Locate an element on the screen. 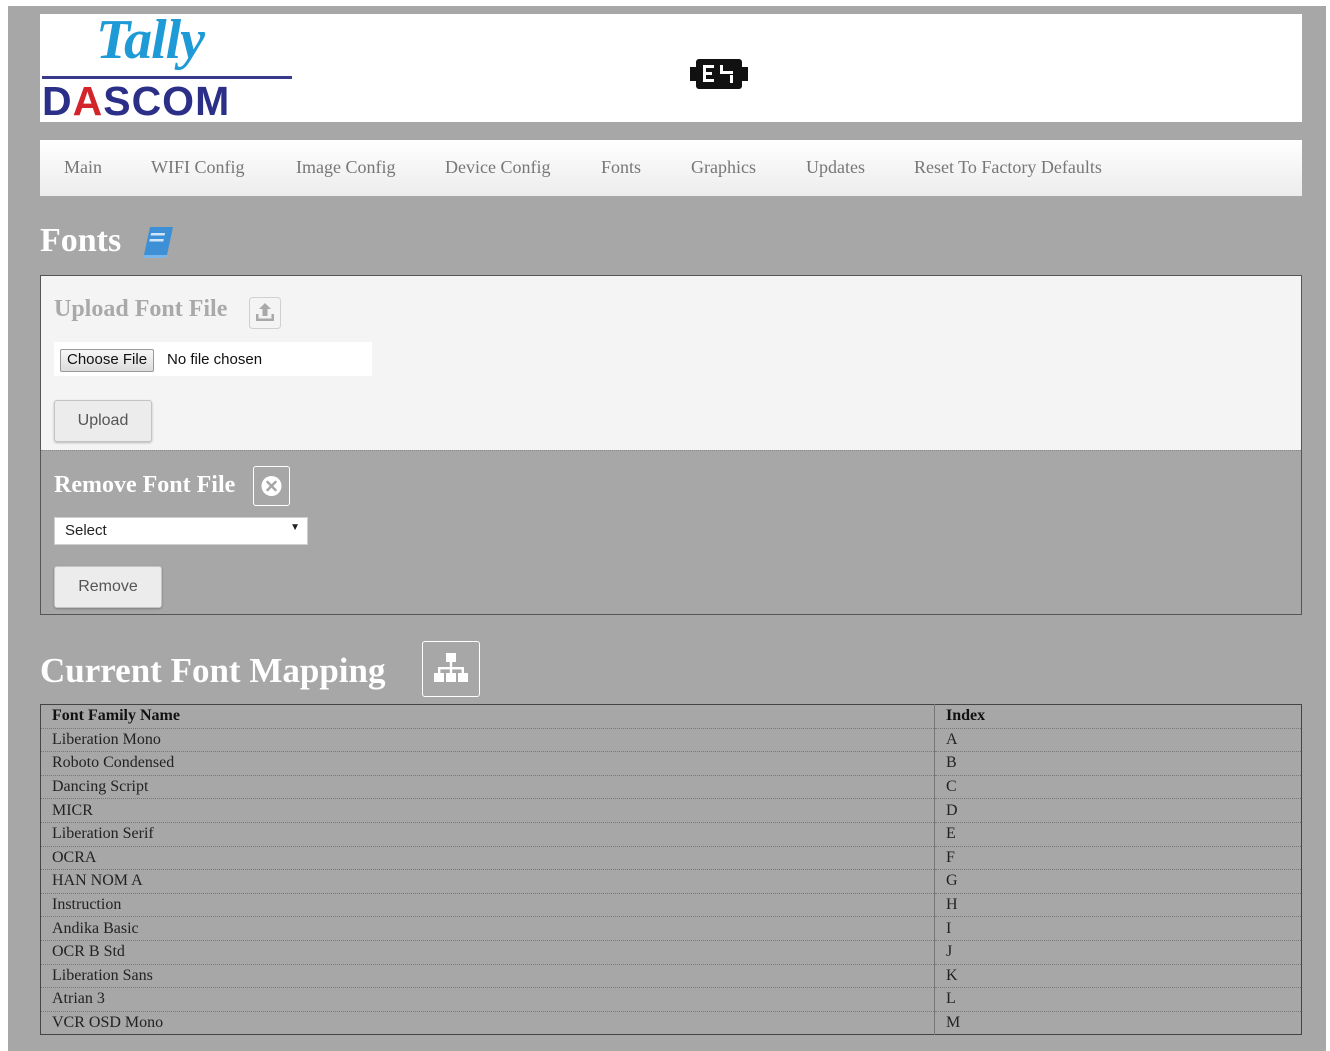  table-row: Liberation Mono A is located at coordinates (671, 740).